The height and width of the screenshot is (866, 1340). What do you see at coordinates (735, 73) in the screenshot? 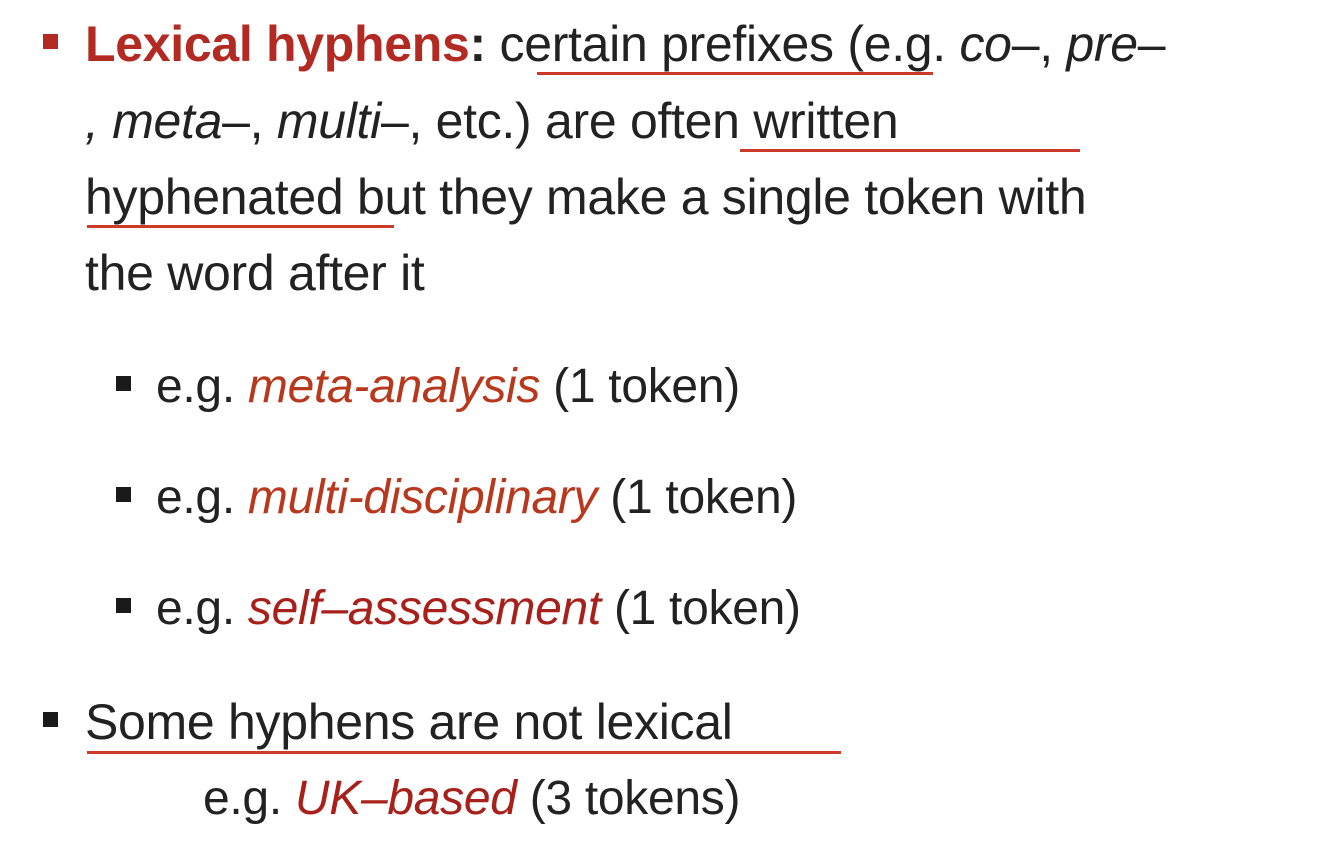
I see `underline-certain-prefixes` at bounding box center [735, 73].